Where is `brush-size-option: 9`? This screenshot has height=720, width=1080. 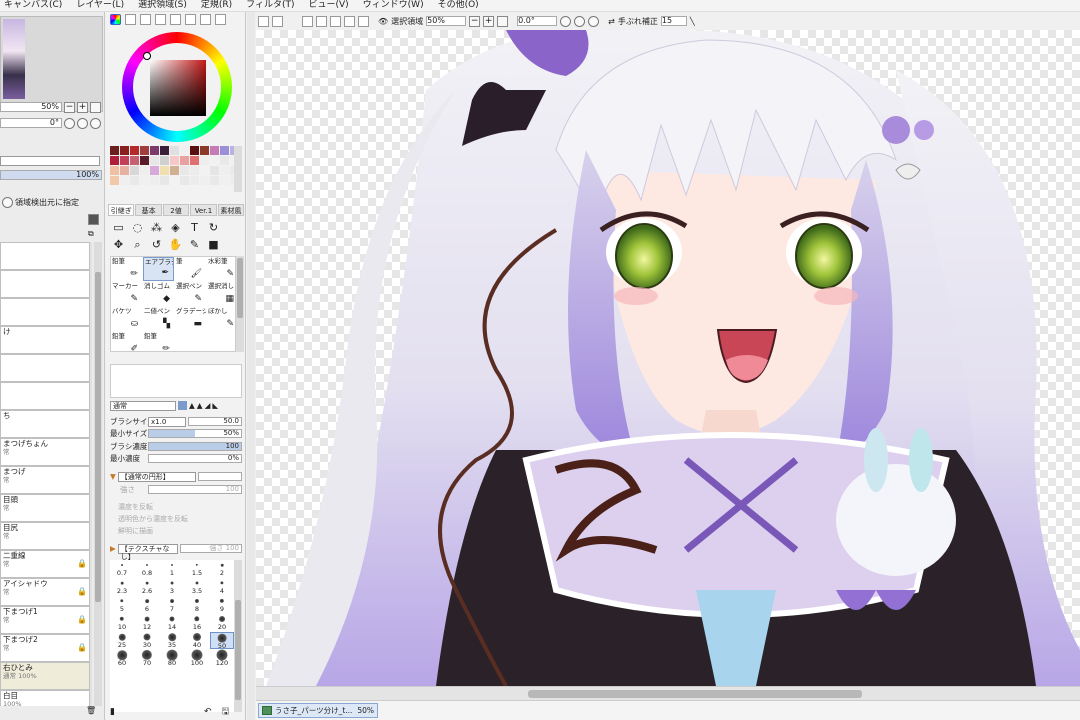 brush-size-option: 9 is located at coordinates (222, 604).